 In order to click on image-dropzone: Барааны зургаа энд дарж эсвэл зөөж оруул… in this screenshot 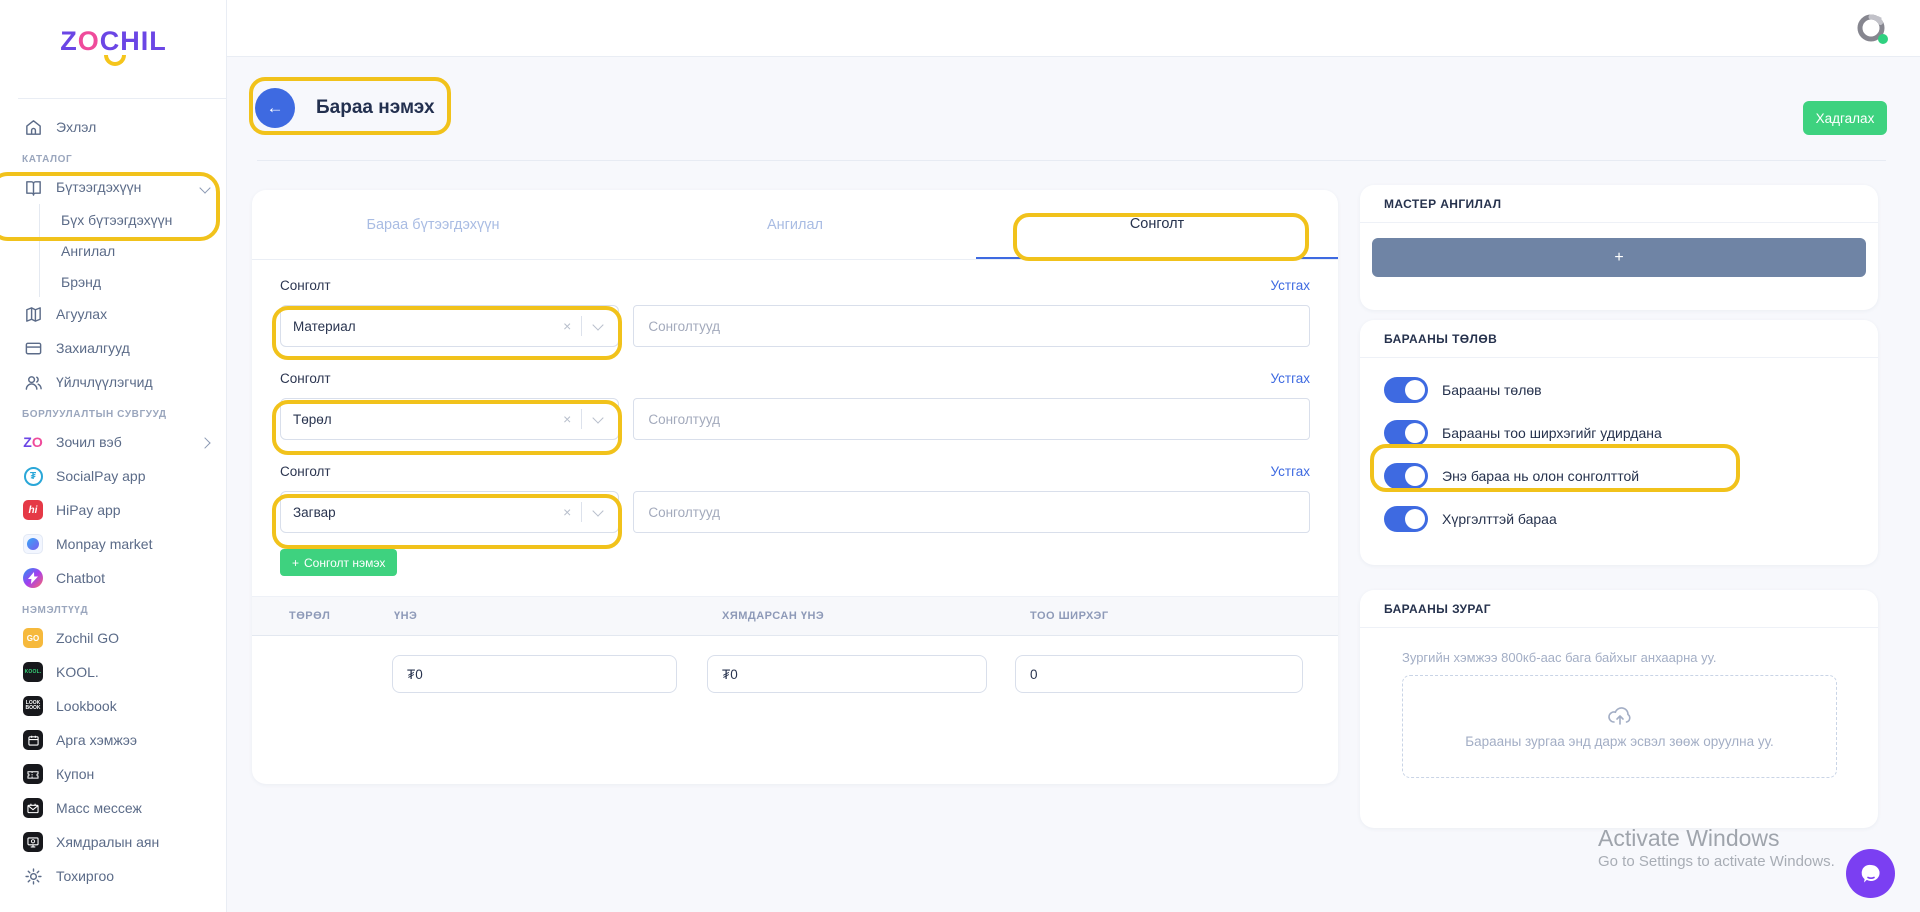, I will do `click(1619, 726)`.